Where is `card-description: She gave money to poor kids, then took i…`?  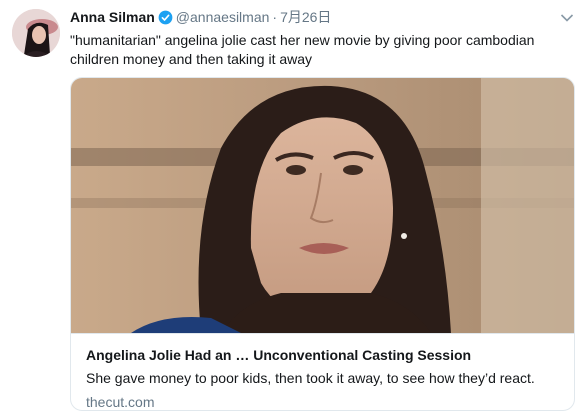
card-description: She gave money to poor kids, then took i… is located at coordinates (310, 378).